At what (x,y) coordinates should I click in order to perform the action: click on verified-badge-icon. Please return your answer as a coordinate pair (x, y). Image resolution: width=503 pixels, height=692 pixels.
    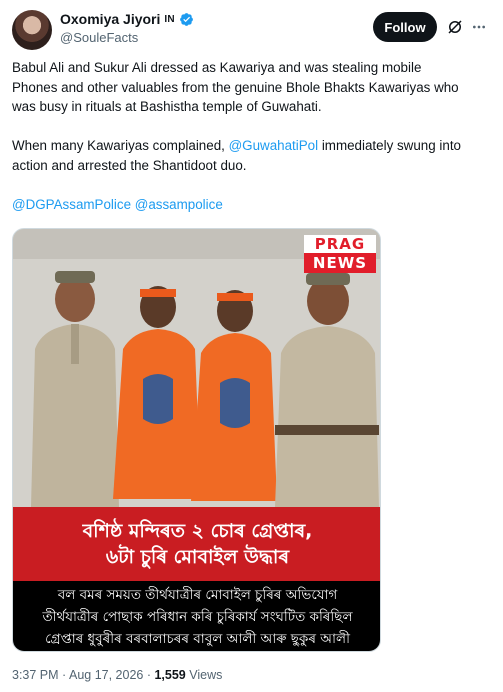
    Looking at the image, I should click on (186, 19).